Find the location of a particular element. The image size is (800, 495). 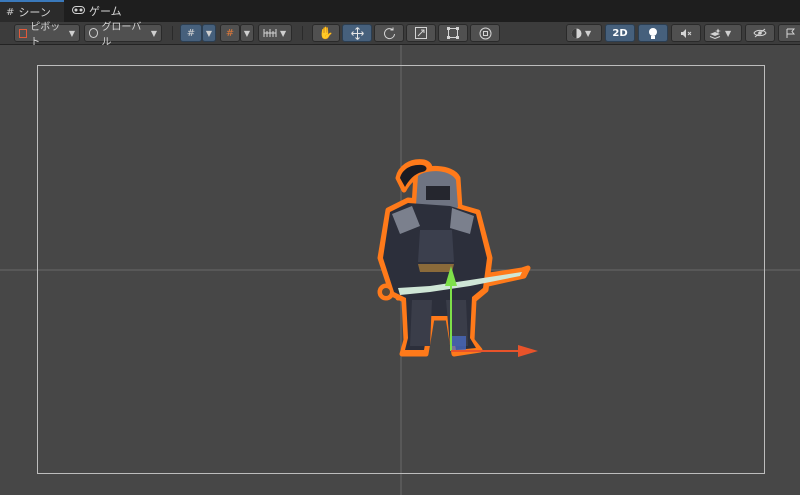

grid-toggle-button: # is located at coordinates (230, 33).